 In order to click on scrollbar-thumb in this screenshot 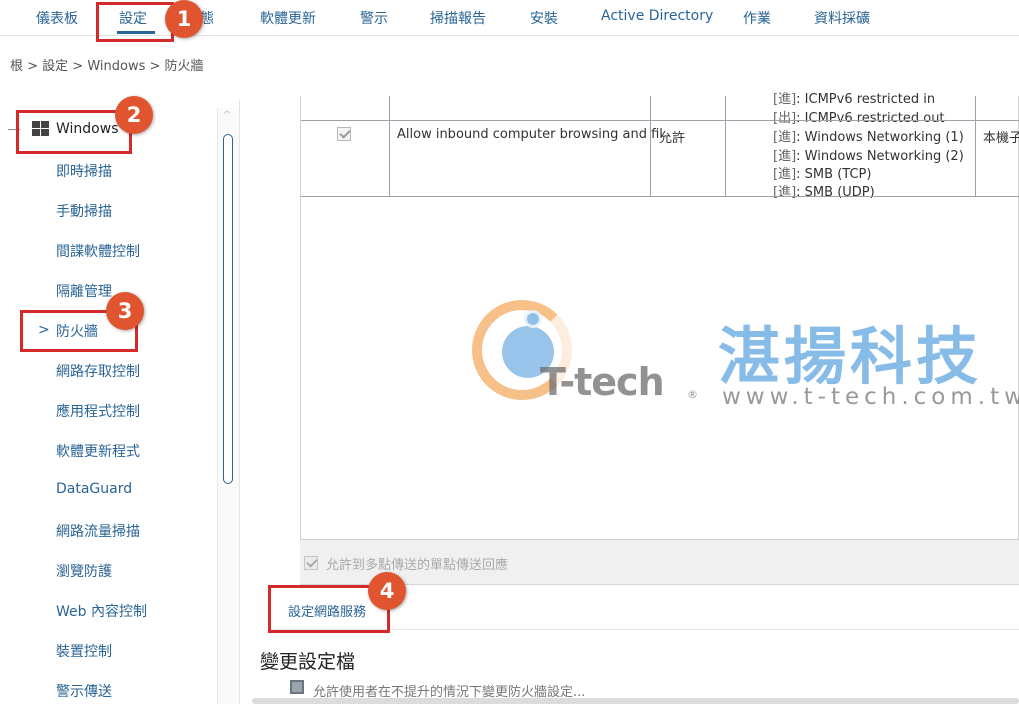, I will do `click(228, 309)`.